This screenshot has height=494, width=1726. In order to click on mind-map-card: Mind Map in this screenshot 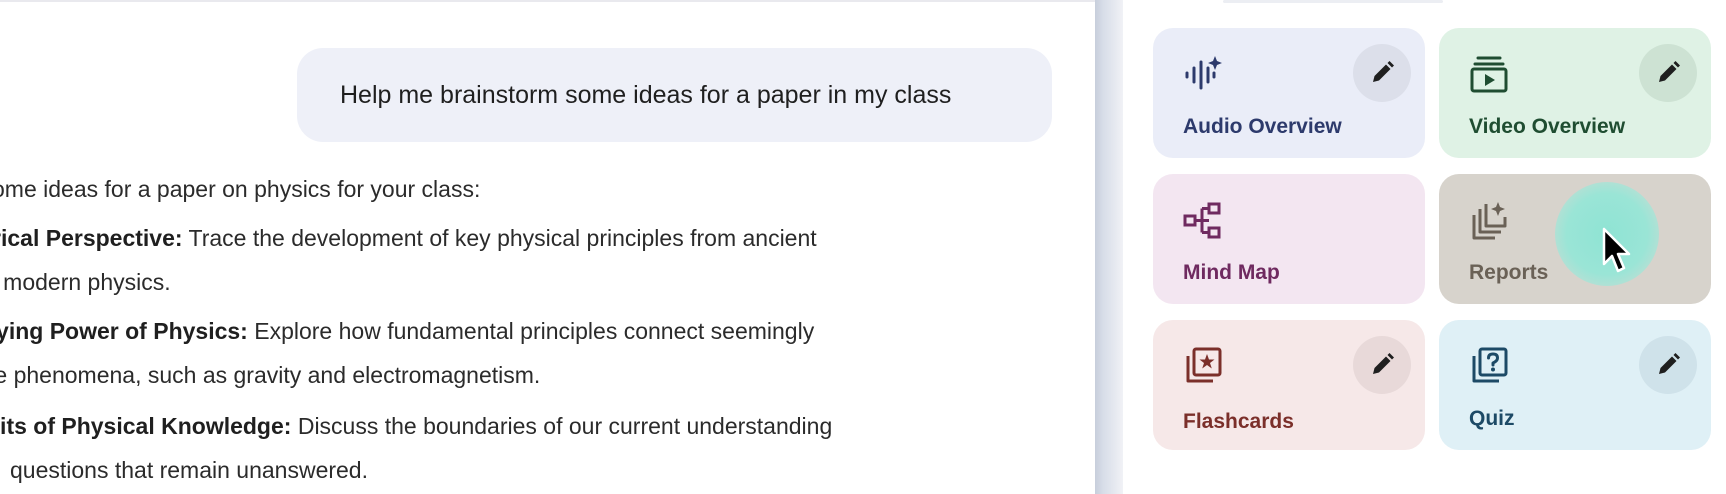, I will do `click(1289, 239)`.